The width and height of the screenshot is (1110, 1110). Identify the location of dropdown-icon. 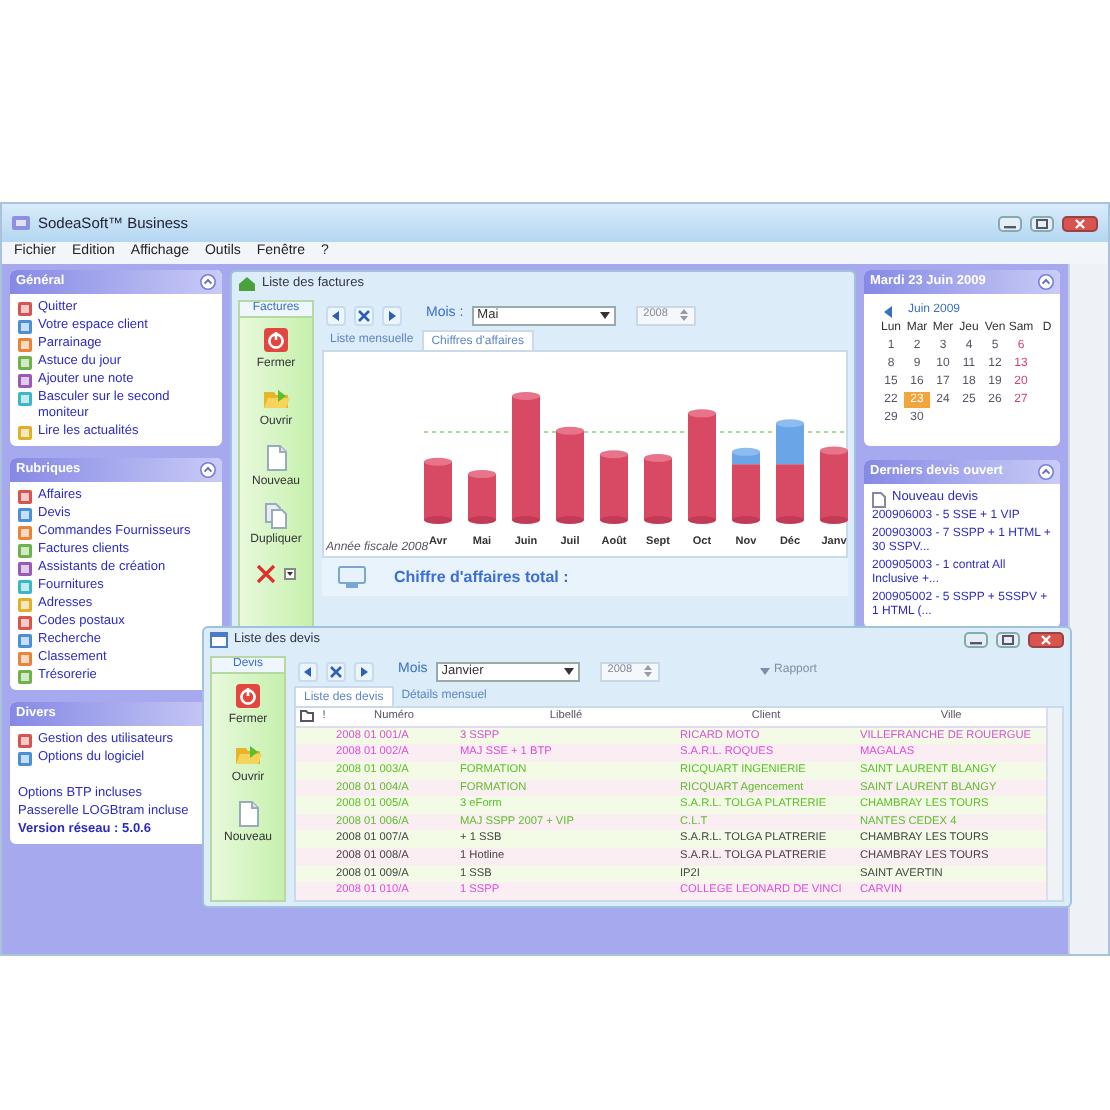
(290, 573).